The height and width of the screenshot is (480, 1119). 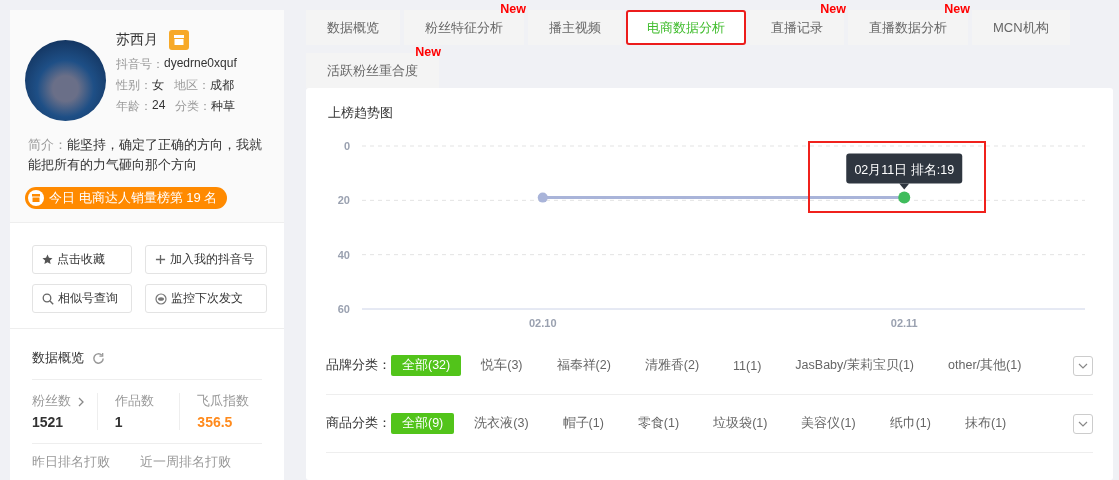 What do you see at coordinates (200, 64) in the screenshot?
I see `field-value: dyedrne0xquf` at bounding box center [200, 64].